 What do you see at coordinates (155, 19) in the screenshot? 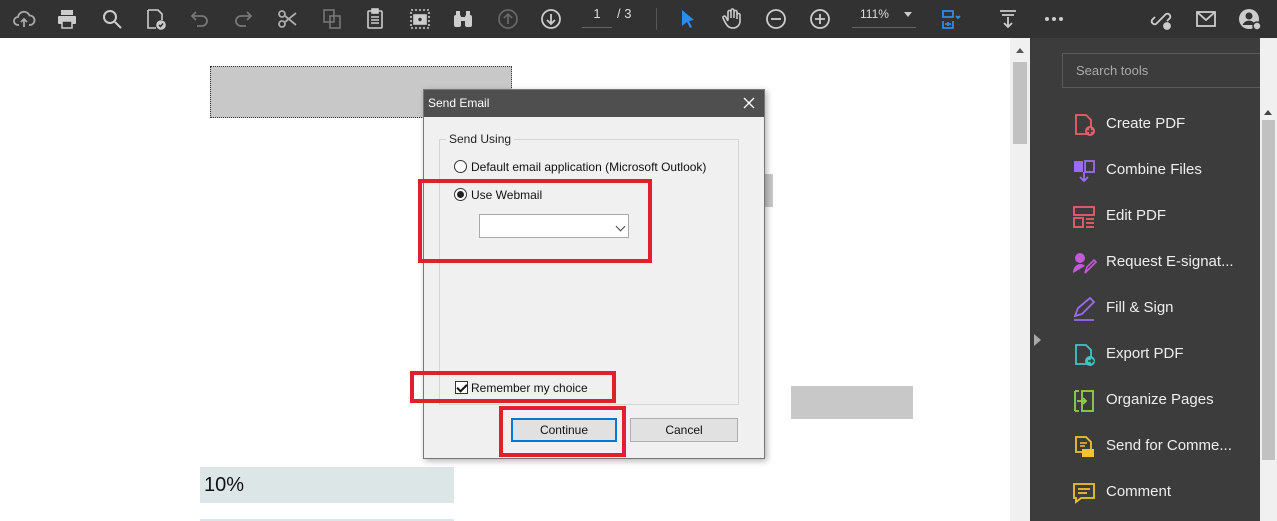
I see `edit-check-icon` at bounding box center [155, 19].